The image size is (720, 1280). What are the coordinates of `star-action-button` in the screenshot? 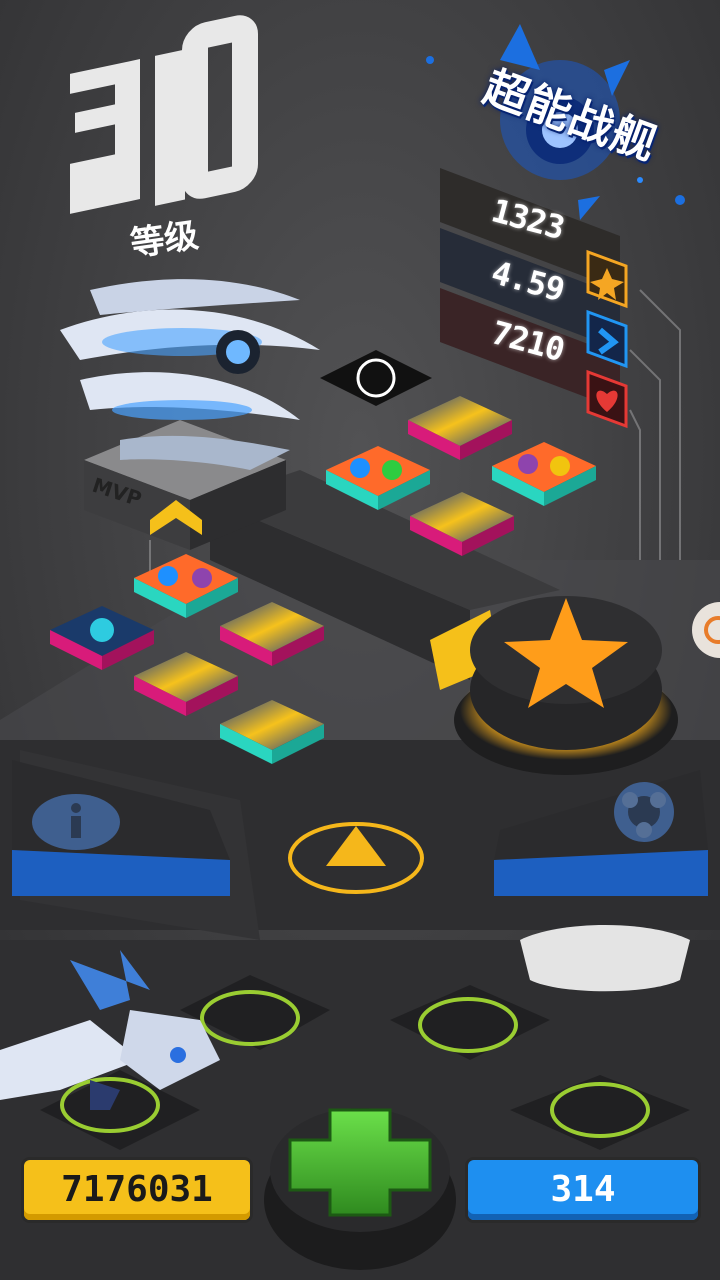 It's located at (566, 685).